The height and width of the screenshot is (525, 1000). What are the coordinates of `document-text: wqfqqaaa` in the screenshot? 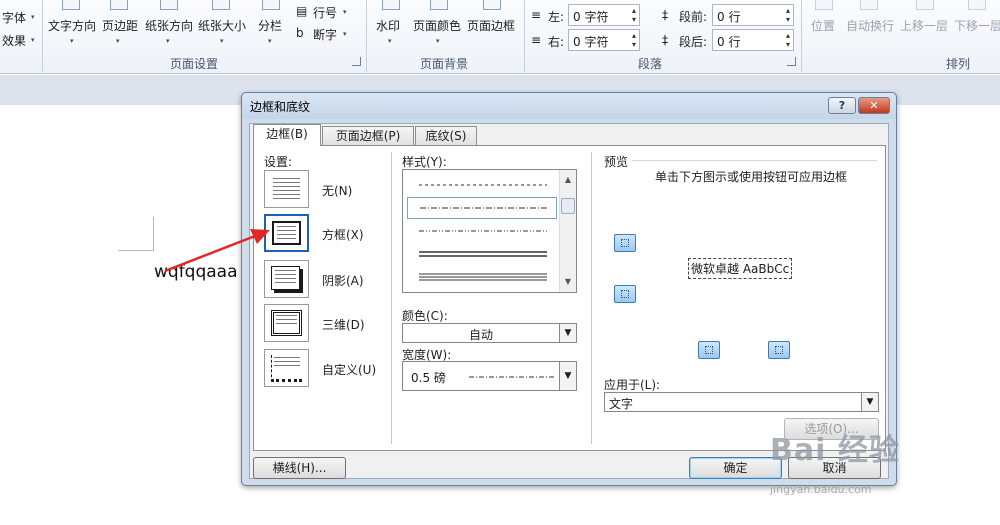 It's located at (196, 272).